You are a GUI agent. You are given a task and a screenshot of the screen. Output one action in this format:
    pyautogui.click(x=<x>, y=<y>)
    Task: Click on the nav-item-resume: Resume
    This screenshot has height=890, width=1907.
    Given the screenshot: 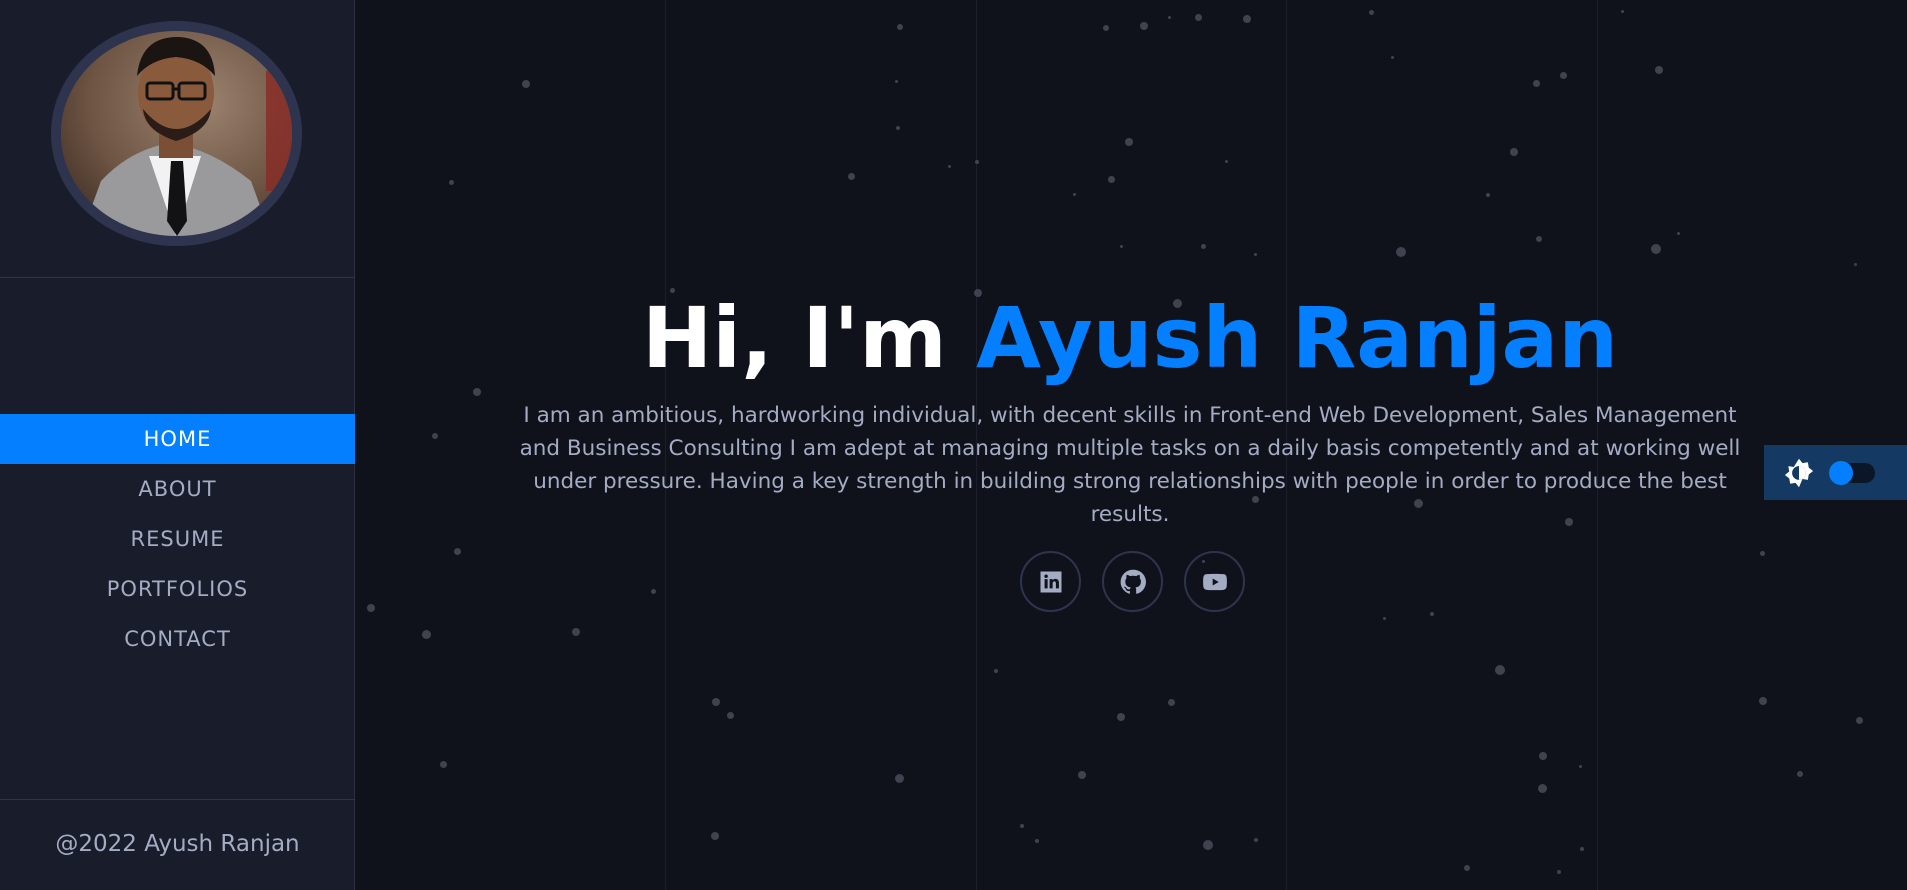 What is the action you would take?
    pyautogui.click(x=177, y=539)
    